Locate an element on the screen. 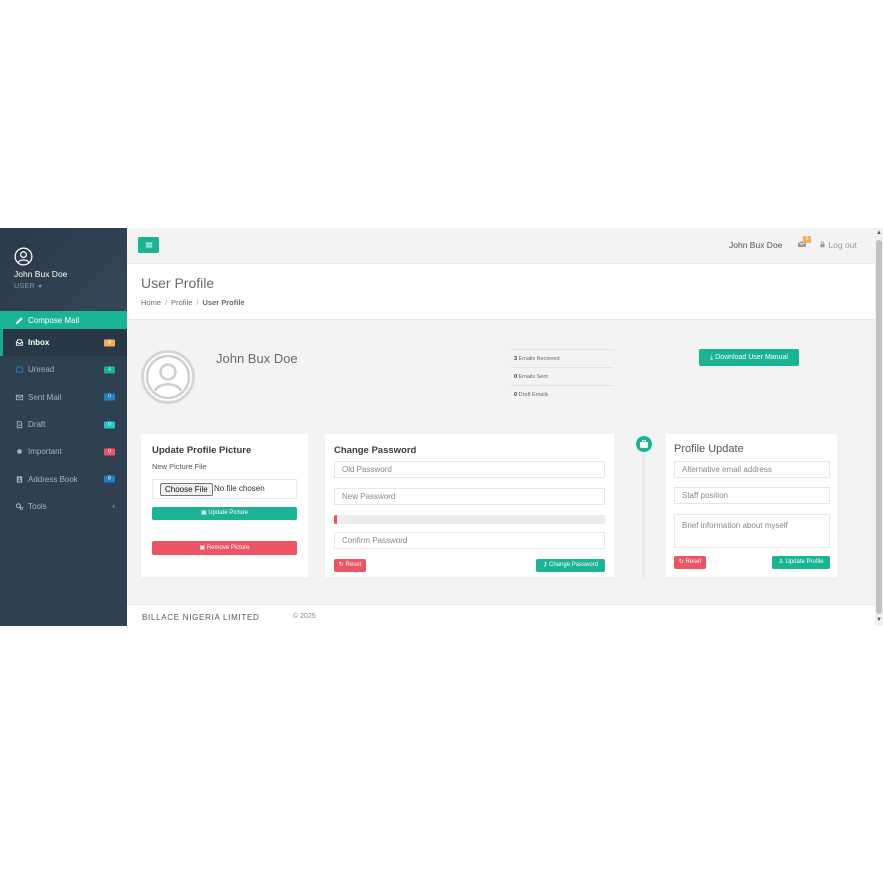 The height and width of the screenshot is (883, 883). file-icon is located at coordinates (19, 424).